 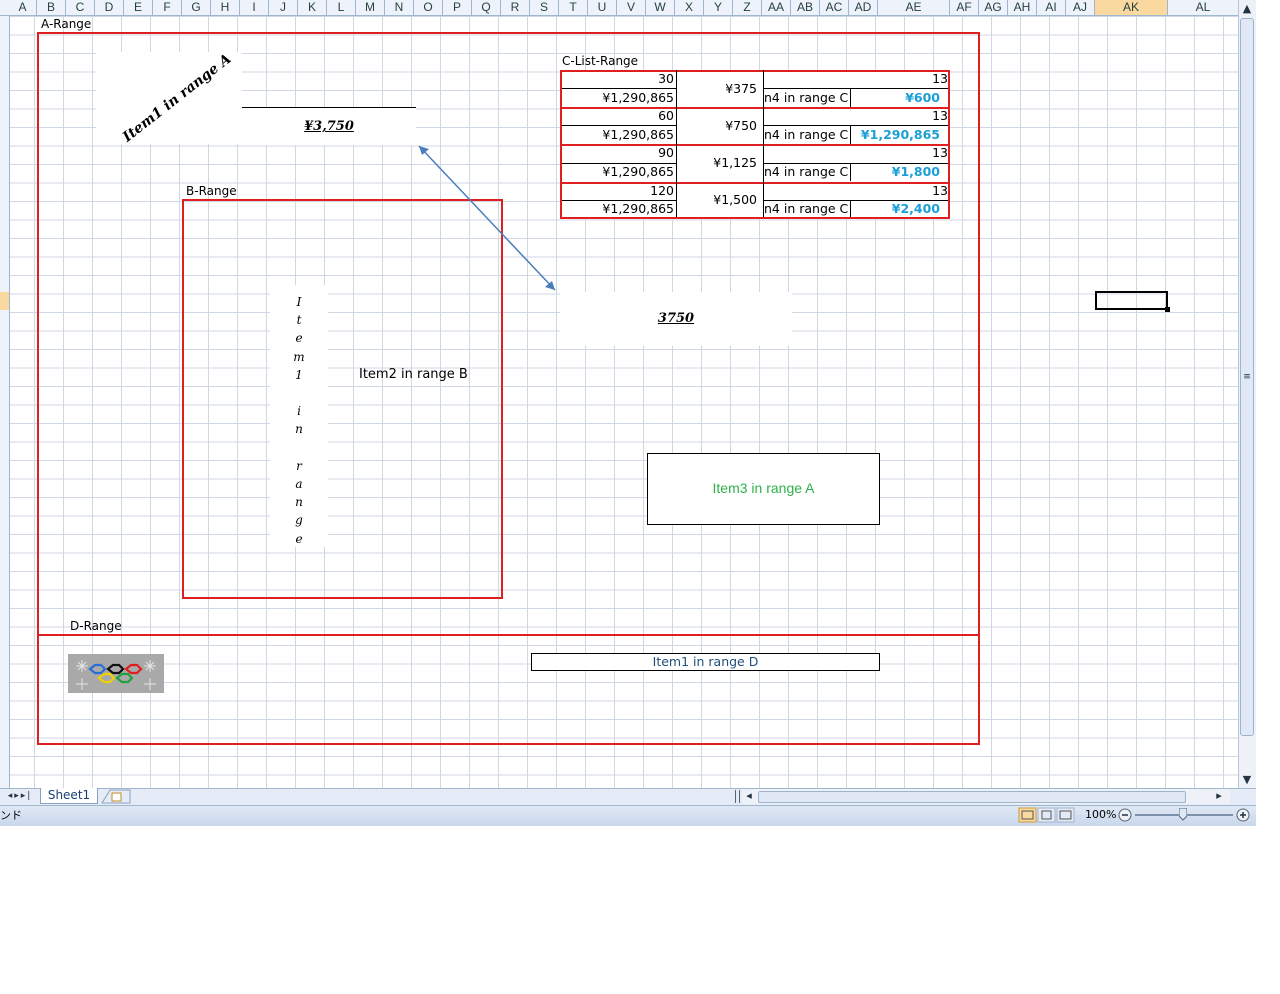 What do you see at coordinates (1247, 780) in the screenshot?
I see `scroll-down-icon: ▼` at bounding box center [1247, 780].